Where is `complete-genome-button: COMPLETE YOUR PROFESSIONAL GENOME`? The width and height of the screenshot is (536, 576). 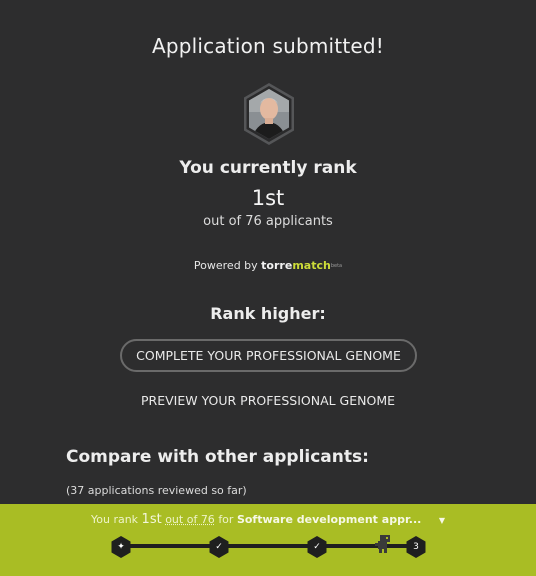 complete-genome-button: COMPLETE YOUR PROFESSIONAL GENOME is located at coordinates (268, 355).